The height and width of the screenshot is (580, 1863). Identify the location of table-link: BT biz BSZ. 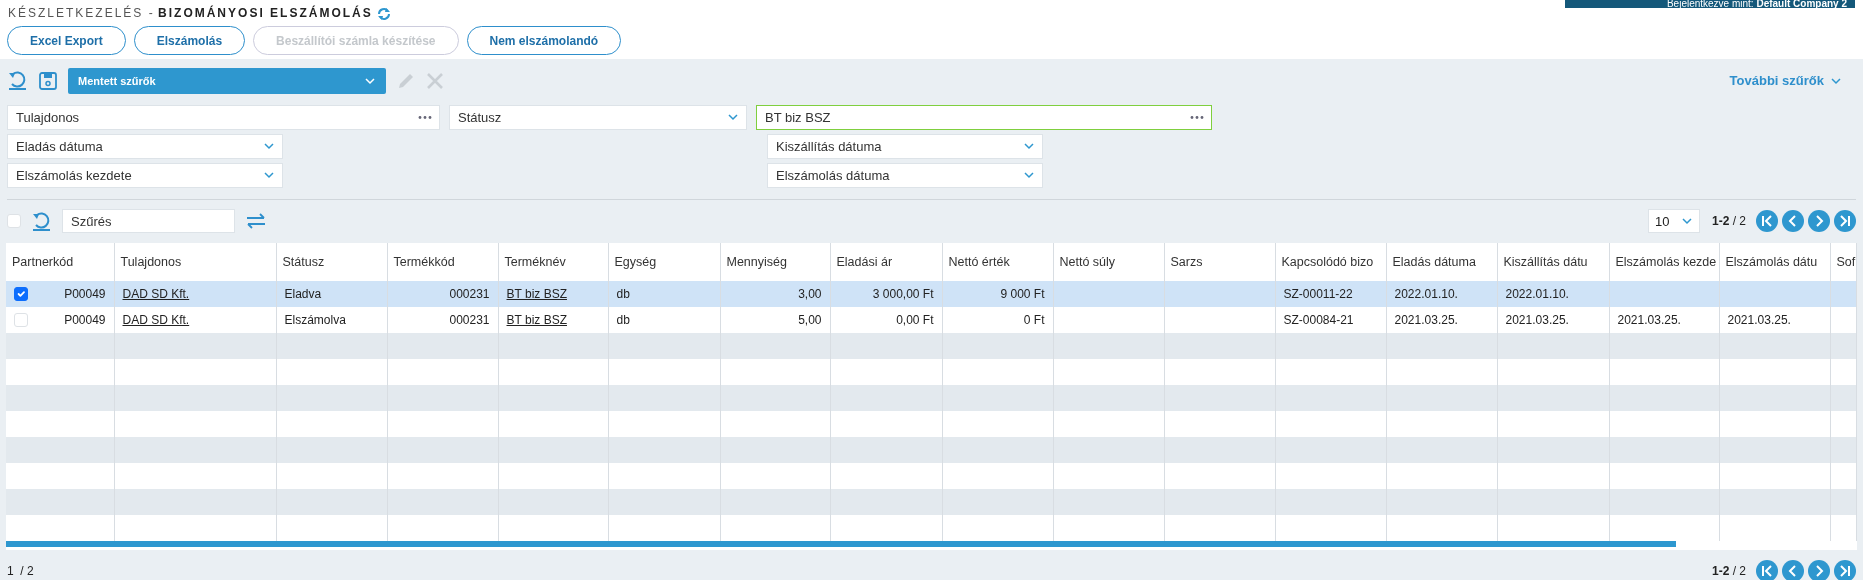
(536, 320).